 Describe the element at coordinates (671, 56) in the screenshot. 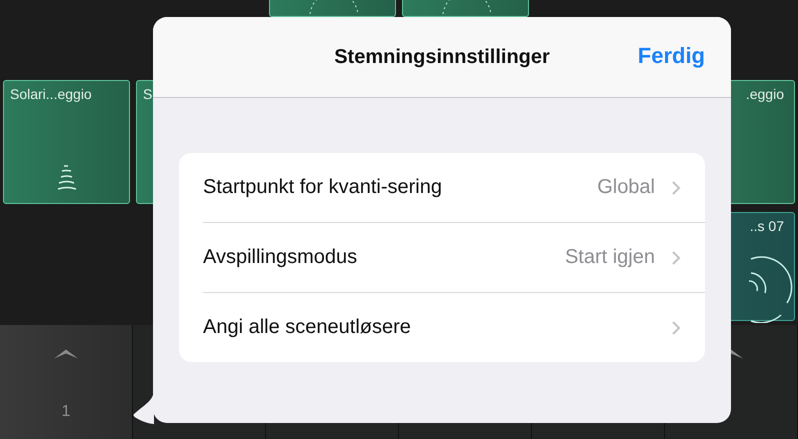

I see `done-button: Ferdig` at that location.